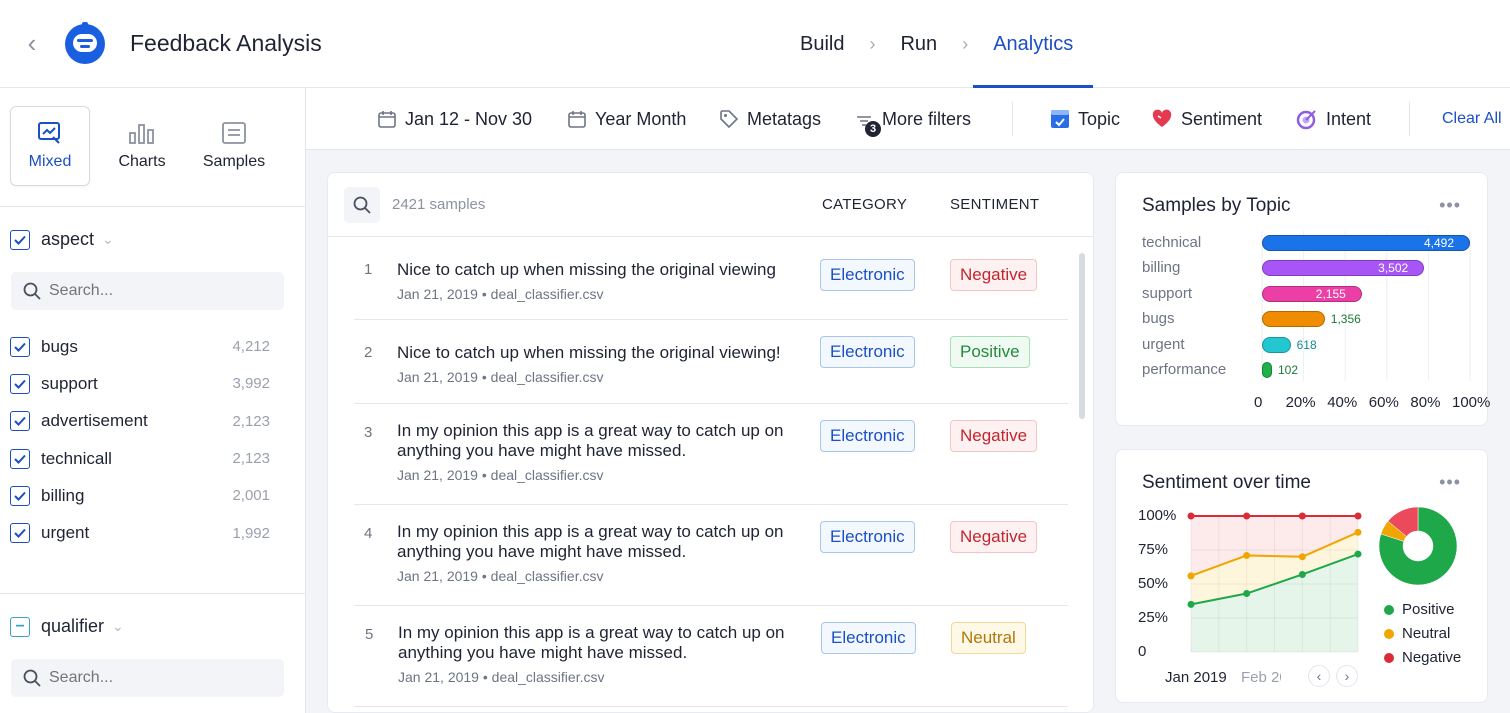  I want to click on bar-value-label: 3,502, so click(1393, 268).